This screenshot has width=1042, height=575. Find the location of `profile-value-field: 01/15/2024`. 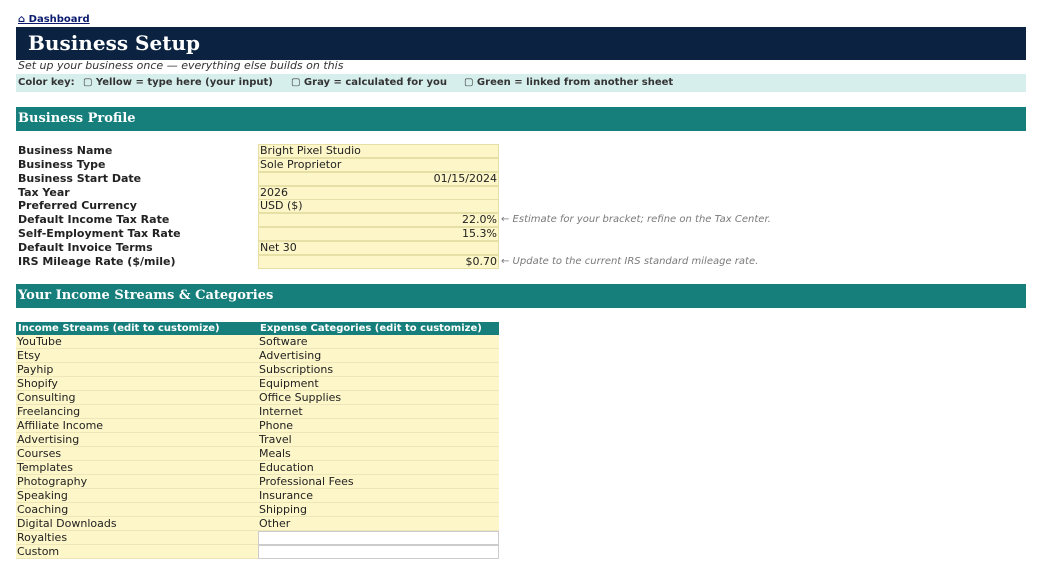

profile-value-field: 01/15/2024 is located at coordinates (378, 179).